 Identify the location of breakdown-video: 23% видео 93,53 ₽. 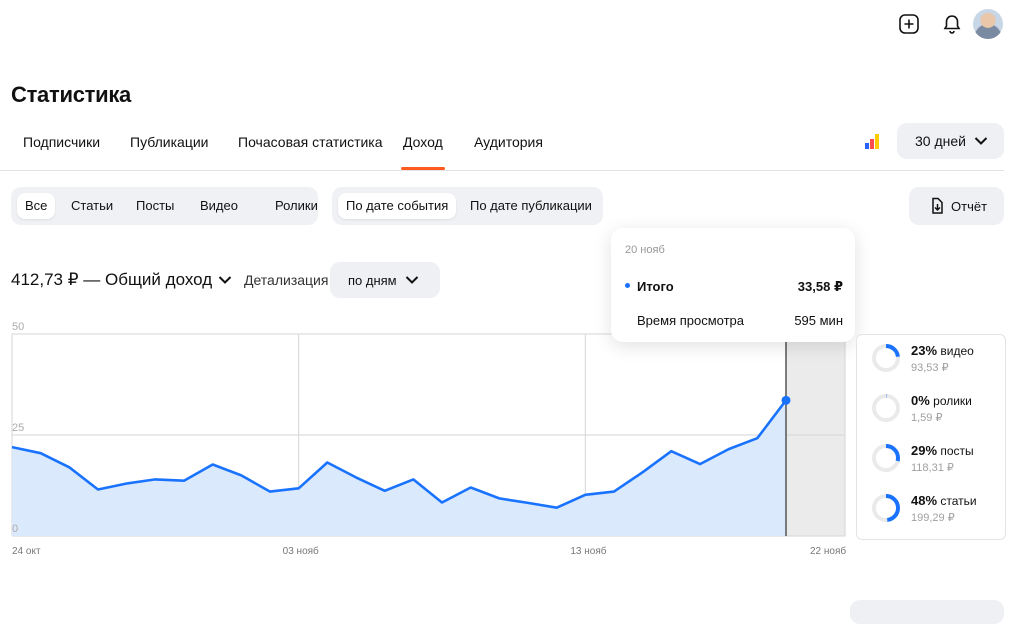
(936, 365).